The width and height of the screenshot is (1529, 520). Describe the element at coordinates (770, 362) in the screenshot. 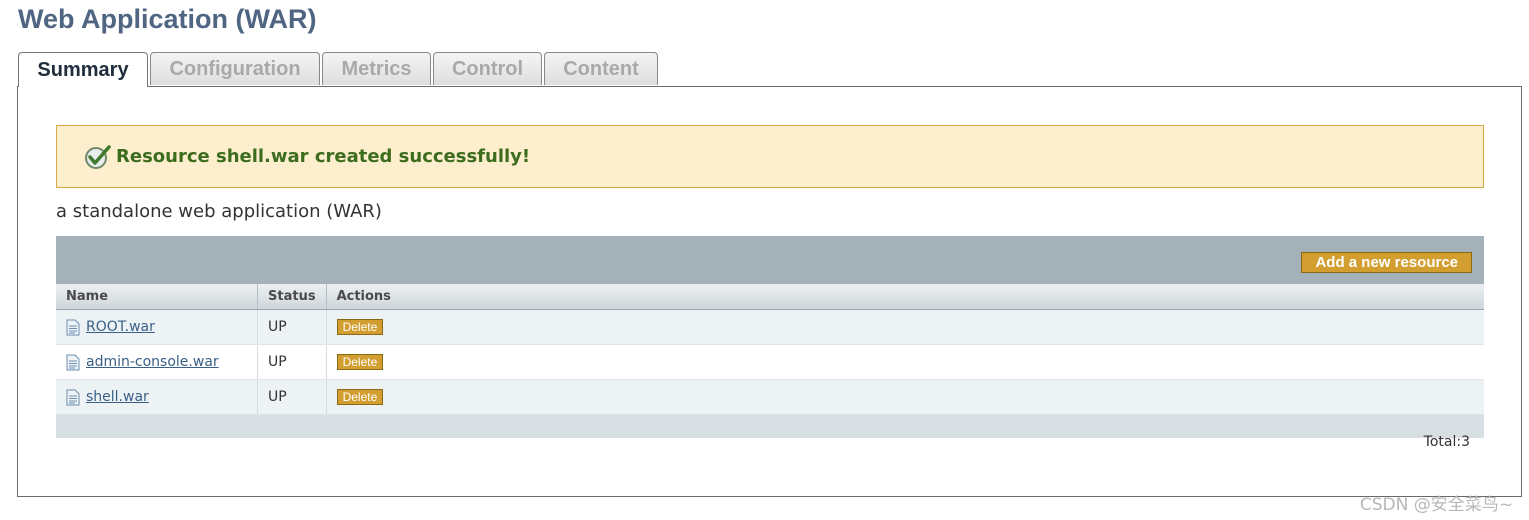

I see `table-row: admin-console.war UP Delete` at that location.